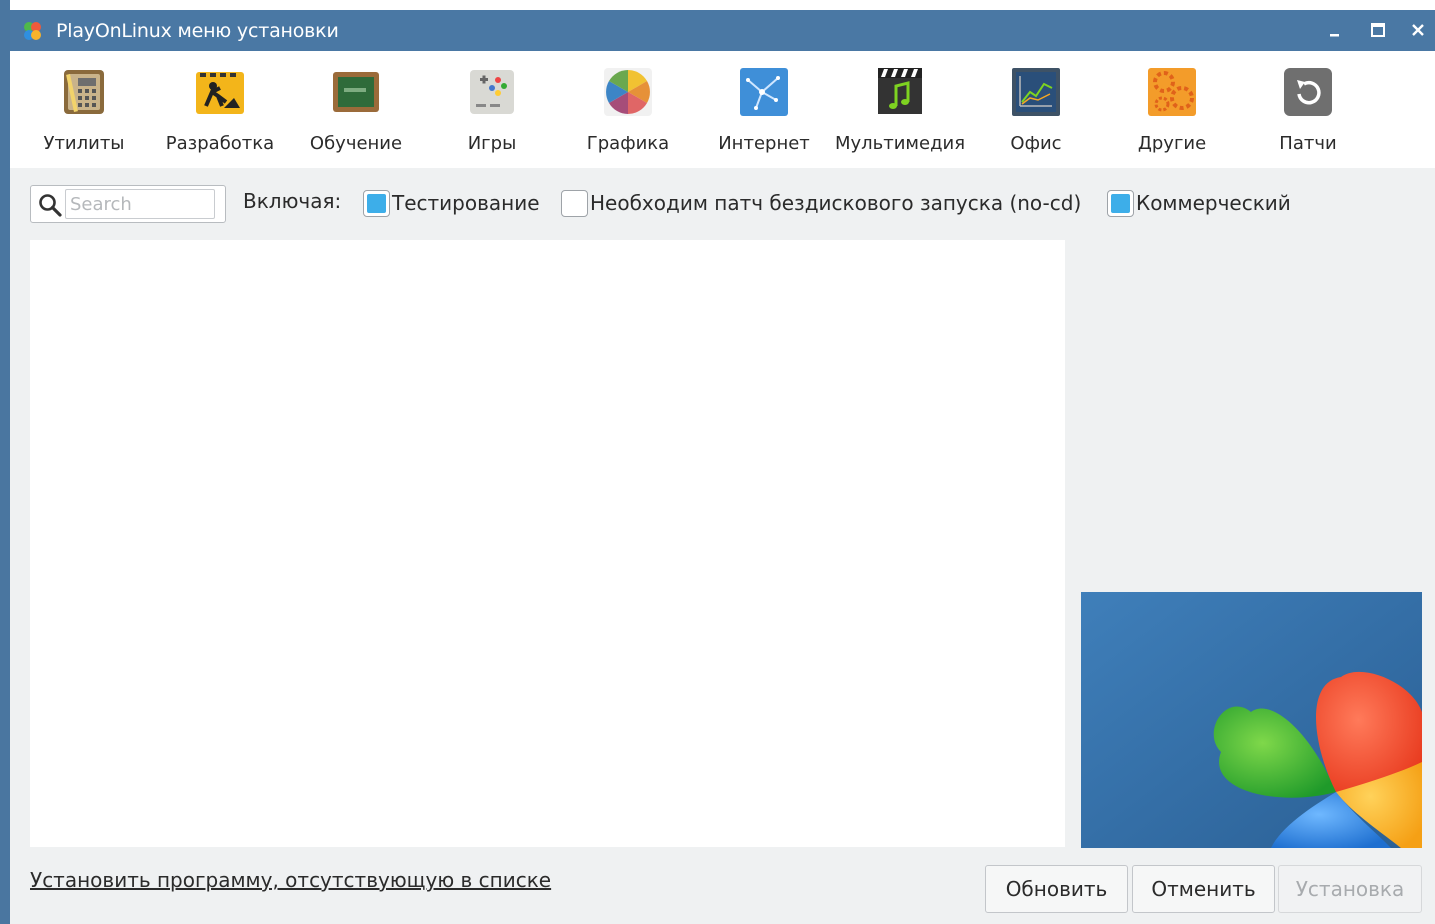 This screenshot has width=1435, height=924. I want to click on close-button, so click(1418, 30).